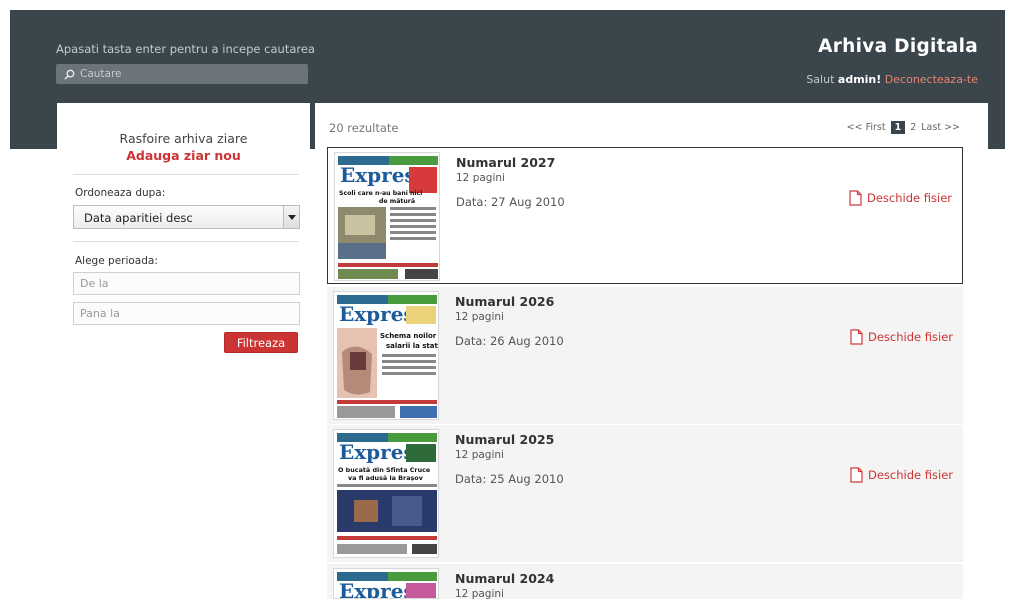 This screenshot has height=599, width=1015. I want to click on svg-text: Schema noilor, so click(408, 336).